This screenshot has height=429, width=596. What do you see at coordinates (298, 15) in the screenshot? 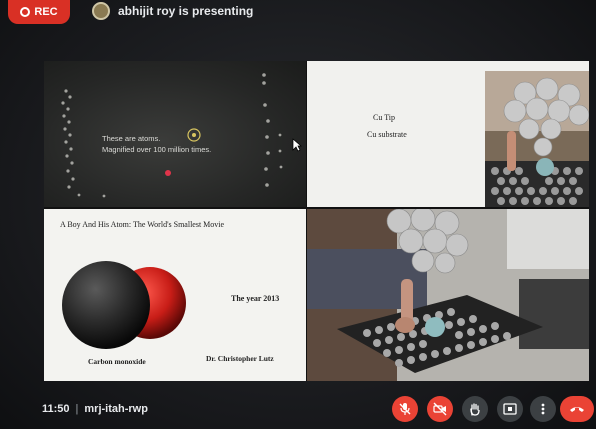
I see `top-bar: REC abhijit roy is presenting` at bounding box center [298, 15].